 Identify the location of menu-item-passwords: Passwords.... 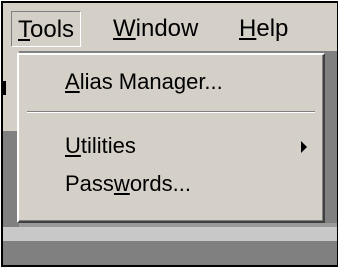
(171, 184).